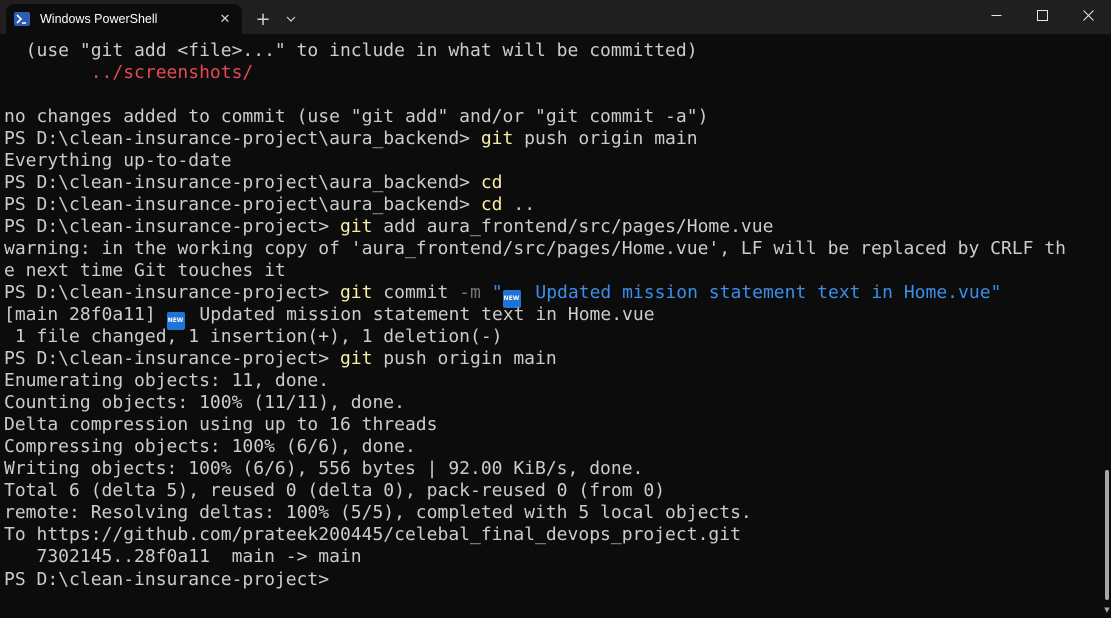 Image resolution: width=1111 pixels, height=618 pixels. I want to click on terminal-text: commit, so click(416, 292).